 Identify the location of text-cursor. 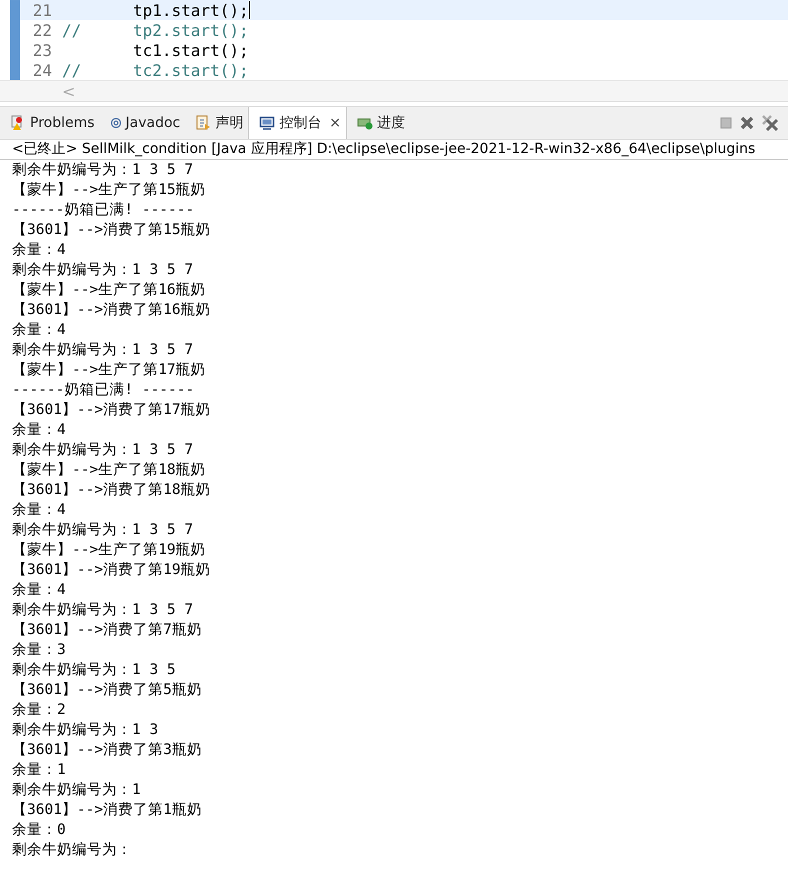
(249, 10).